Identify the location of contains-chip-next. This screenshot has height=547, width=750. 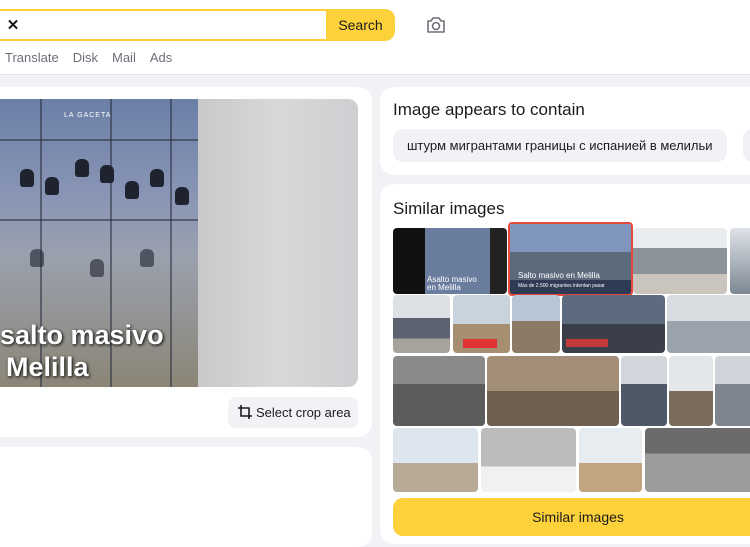
(746, 145).